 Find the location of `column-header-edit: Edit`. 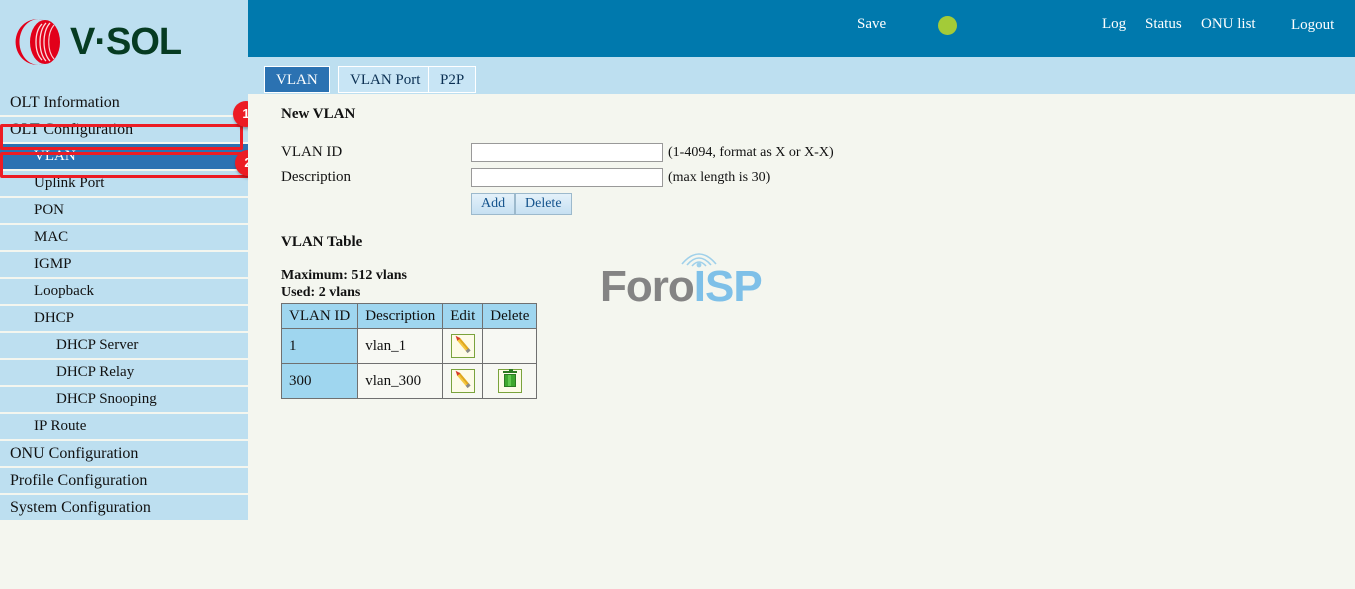

column-header-edit: Edit is located at coordinates (463, 316).